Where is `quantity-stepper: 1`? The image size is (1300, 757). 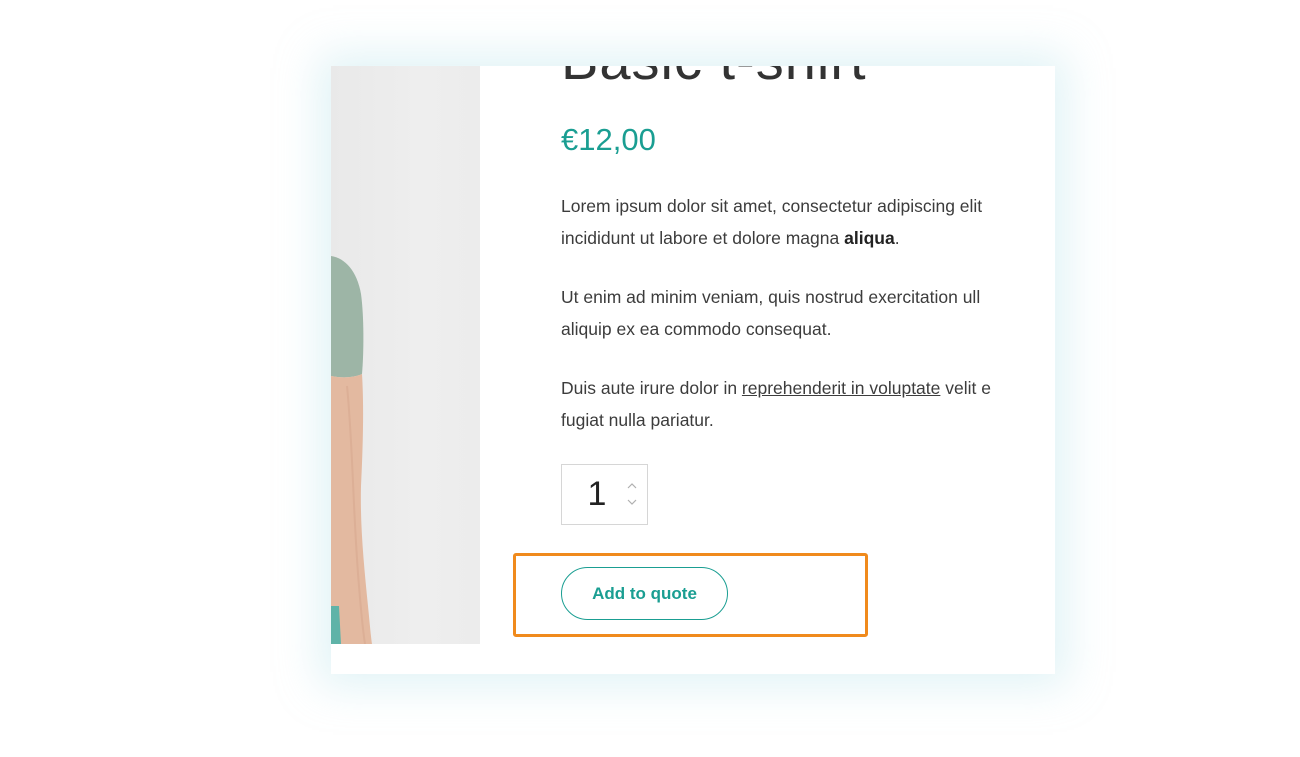 quantity-stepper: 1 is located at coordinates (604, 494).